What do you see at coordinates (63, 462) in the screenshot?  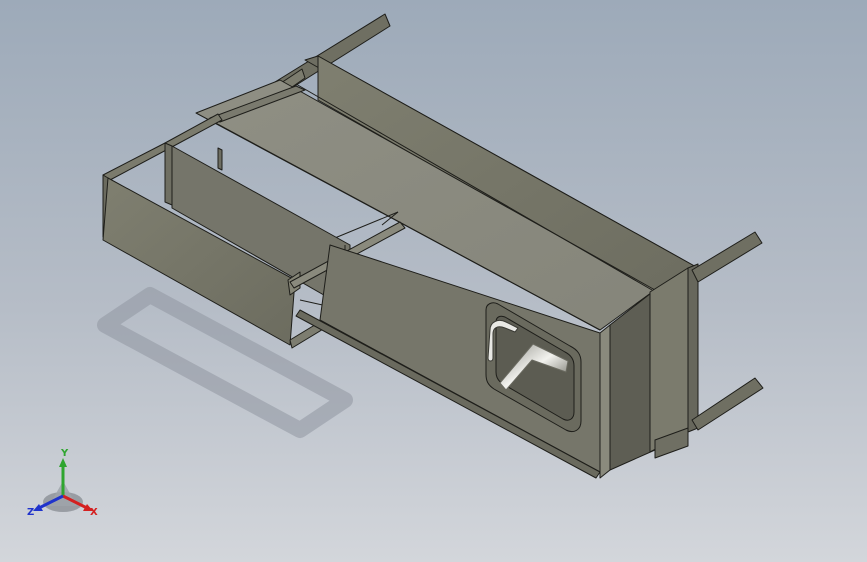 I see `y-axis-arrow` at bounding box center [63, 462].